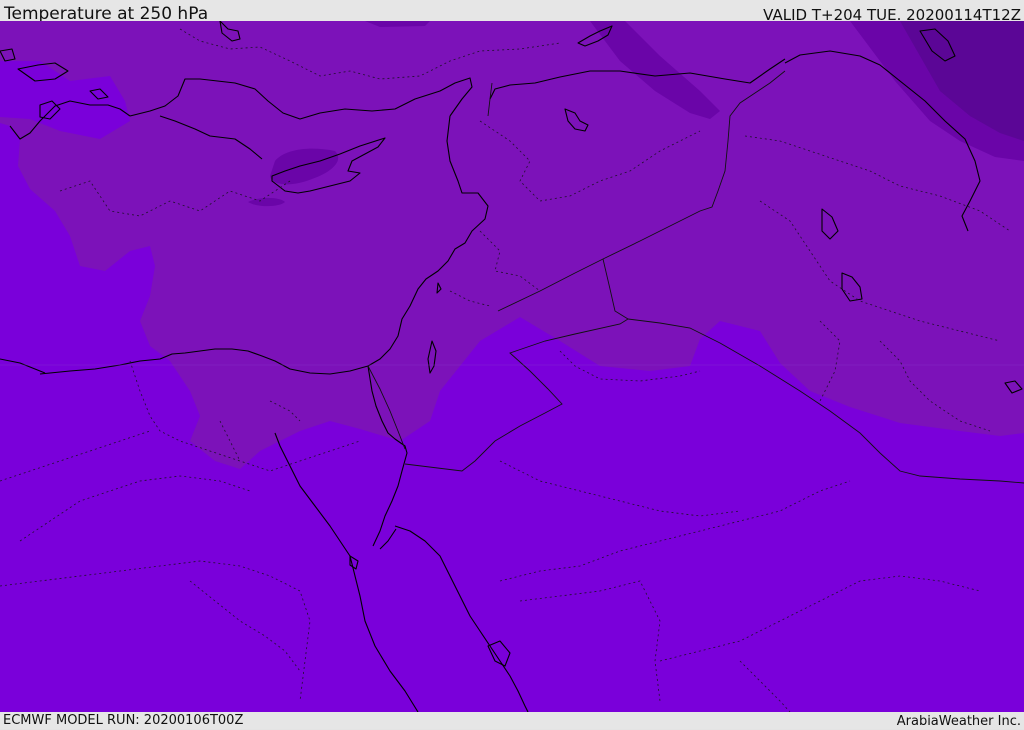 This screenshot has width=1024, height=730. Describe the element at coordinates (958, 721) in the screenshot. I see `credit-label: ArabiaWeather Inc.` at that location.